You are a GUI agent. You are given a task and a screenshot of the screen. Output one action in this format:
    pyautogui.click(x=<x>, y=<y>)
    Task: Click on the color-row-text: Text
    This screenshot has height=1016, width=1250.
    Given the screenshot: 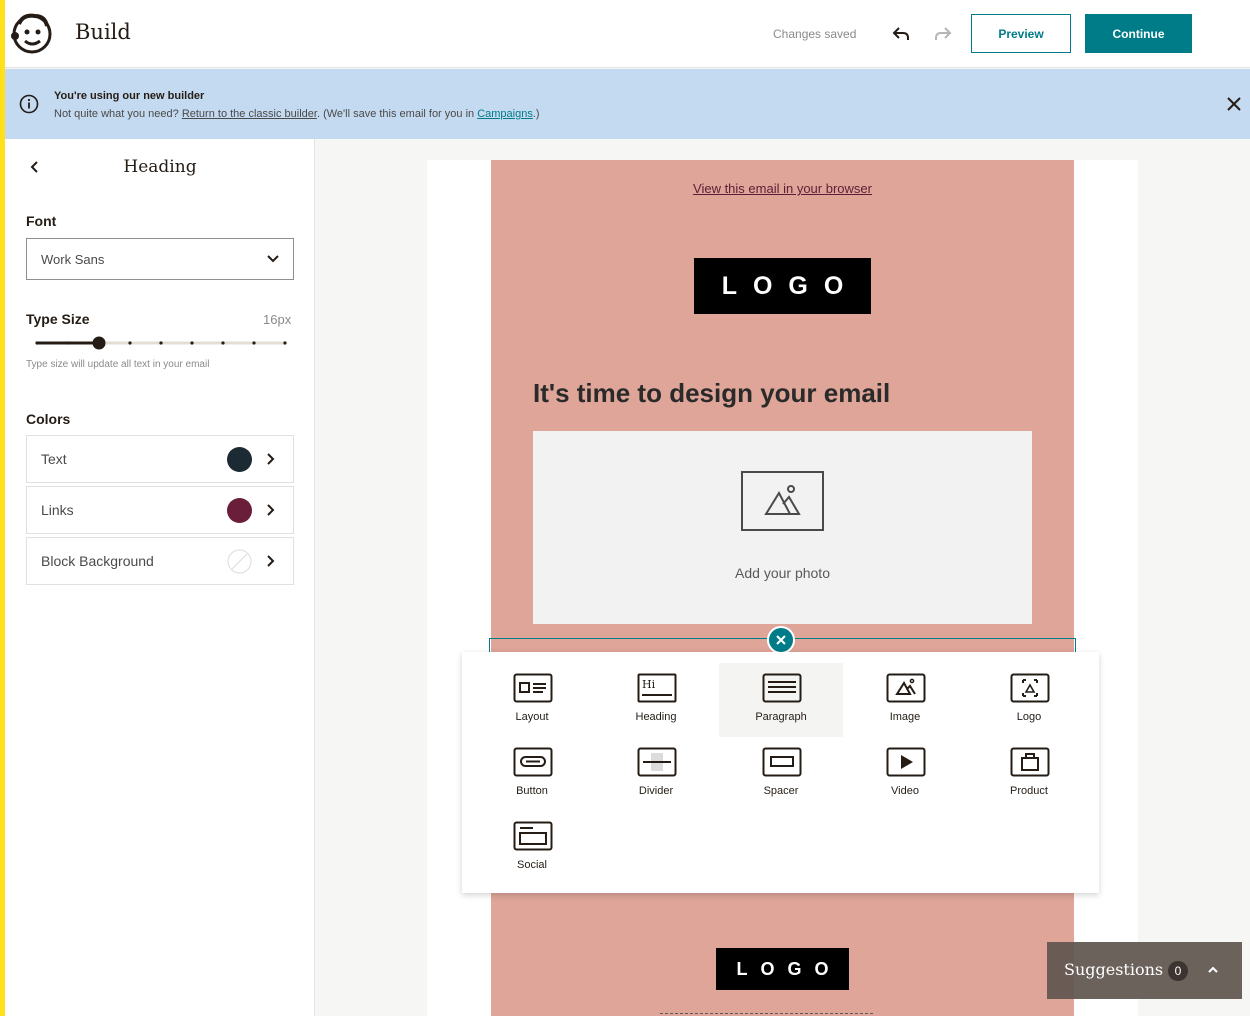 What is the action you would take?
    pyautogui.click(x=160, y=459)
    